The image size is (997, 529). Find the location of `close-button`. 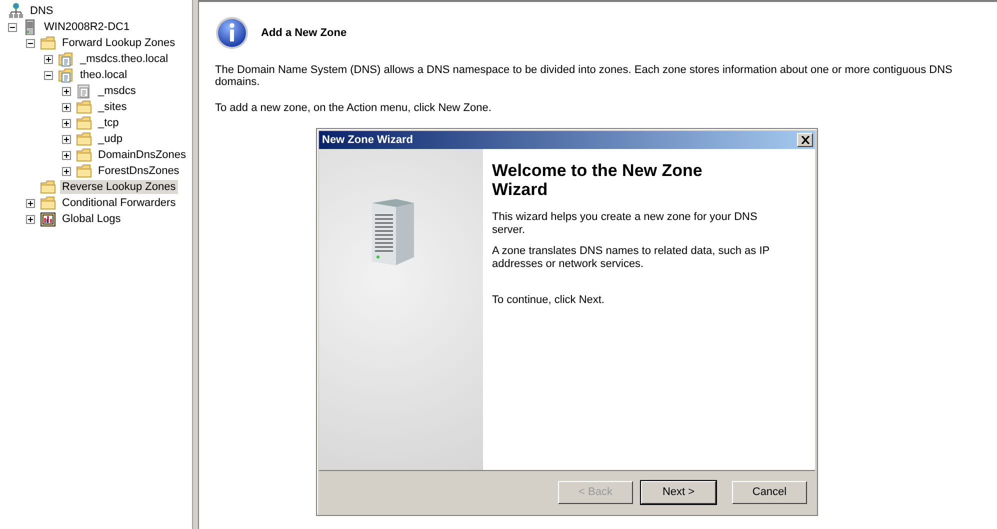

close-button is located at coordinates (805, 140).